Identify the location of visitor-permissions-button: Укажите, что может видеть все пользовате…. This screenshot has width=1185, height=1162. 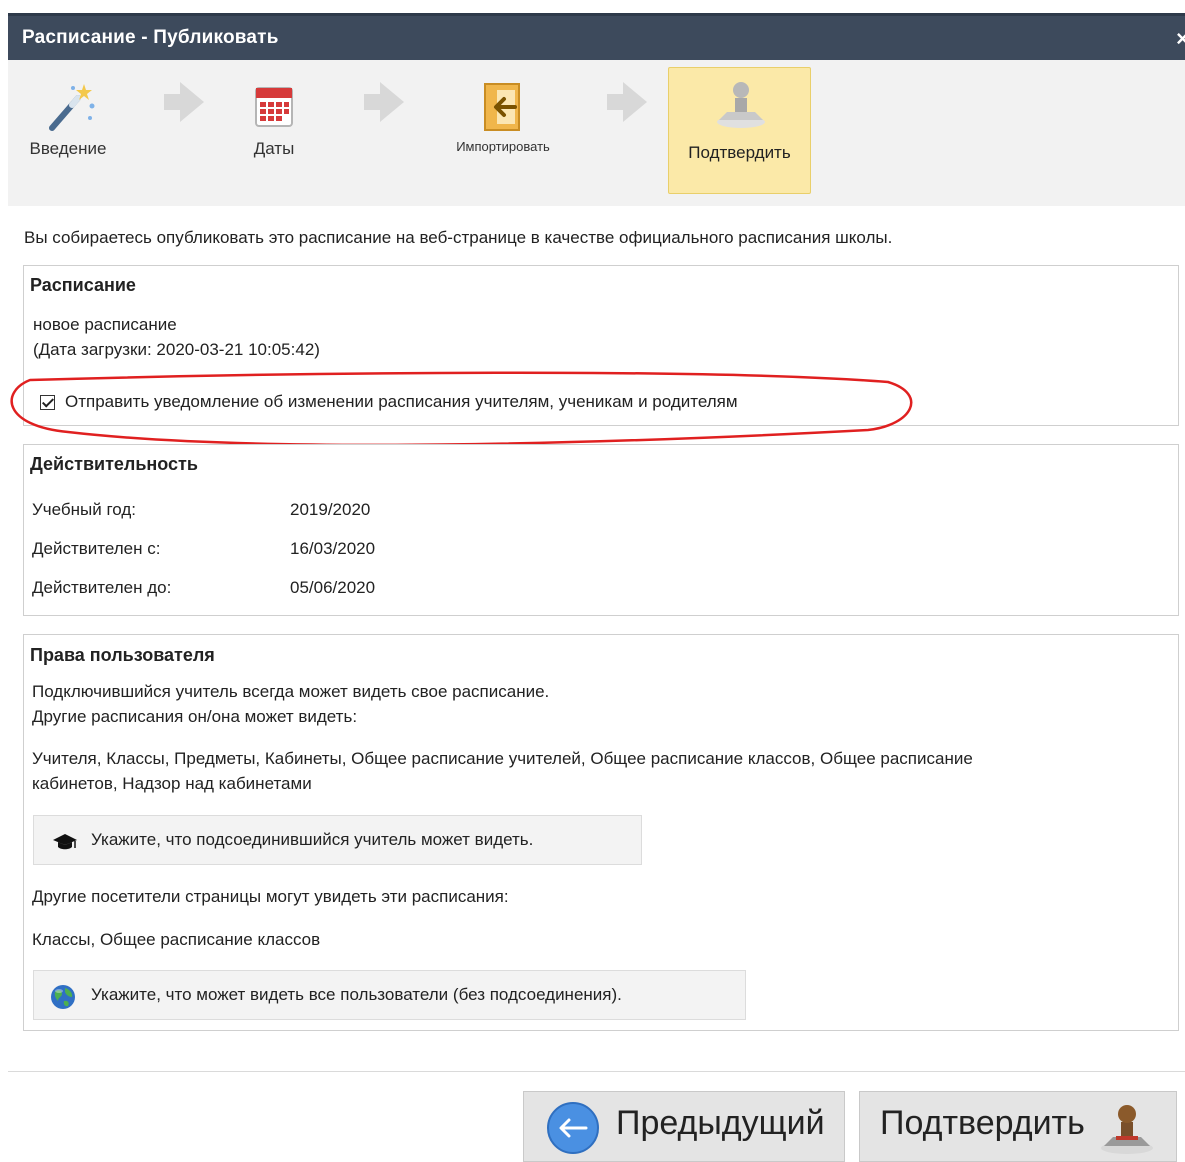
(389, 995).